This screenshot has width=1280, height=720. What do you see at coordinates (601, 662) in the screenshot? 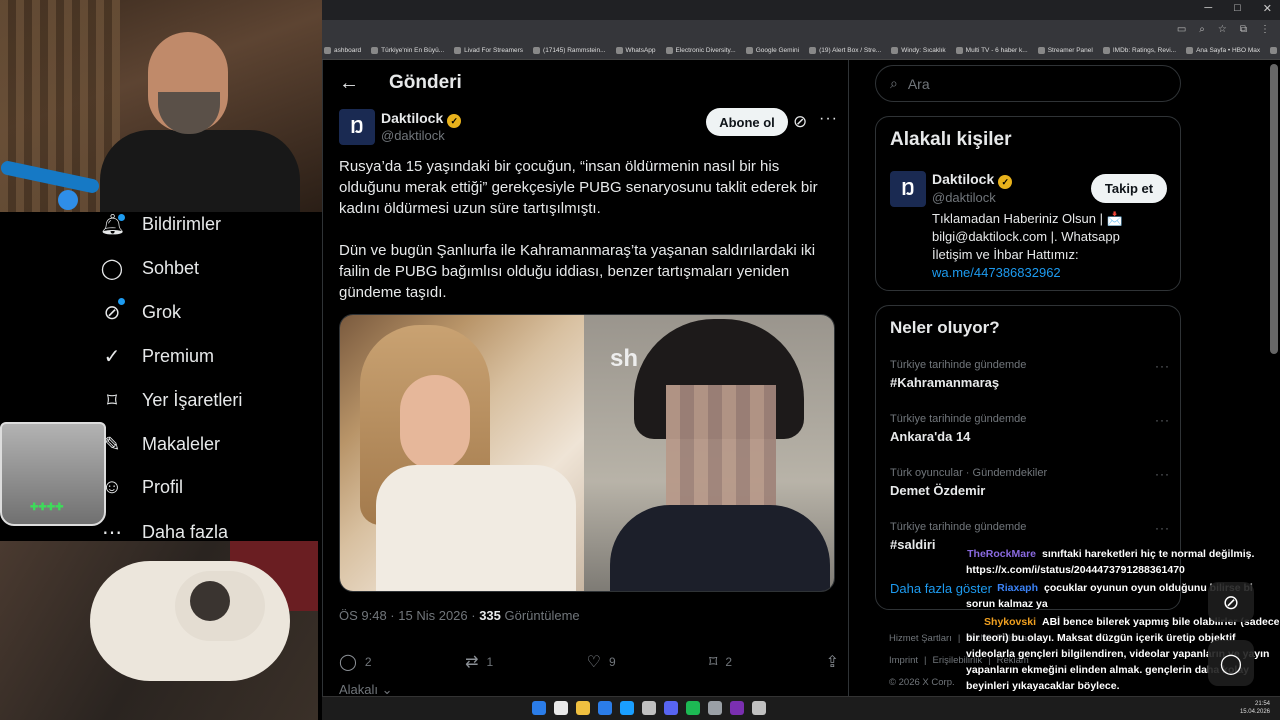
I see `like-button: ♡ 9` at bounding box center [601, 662].